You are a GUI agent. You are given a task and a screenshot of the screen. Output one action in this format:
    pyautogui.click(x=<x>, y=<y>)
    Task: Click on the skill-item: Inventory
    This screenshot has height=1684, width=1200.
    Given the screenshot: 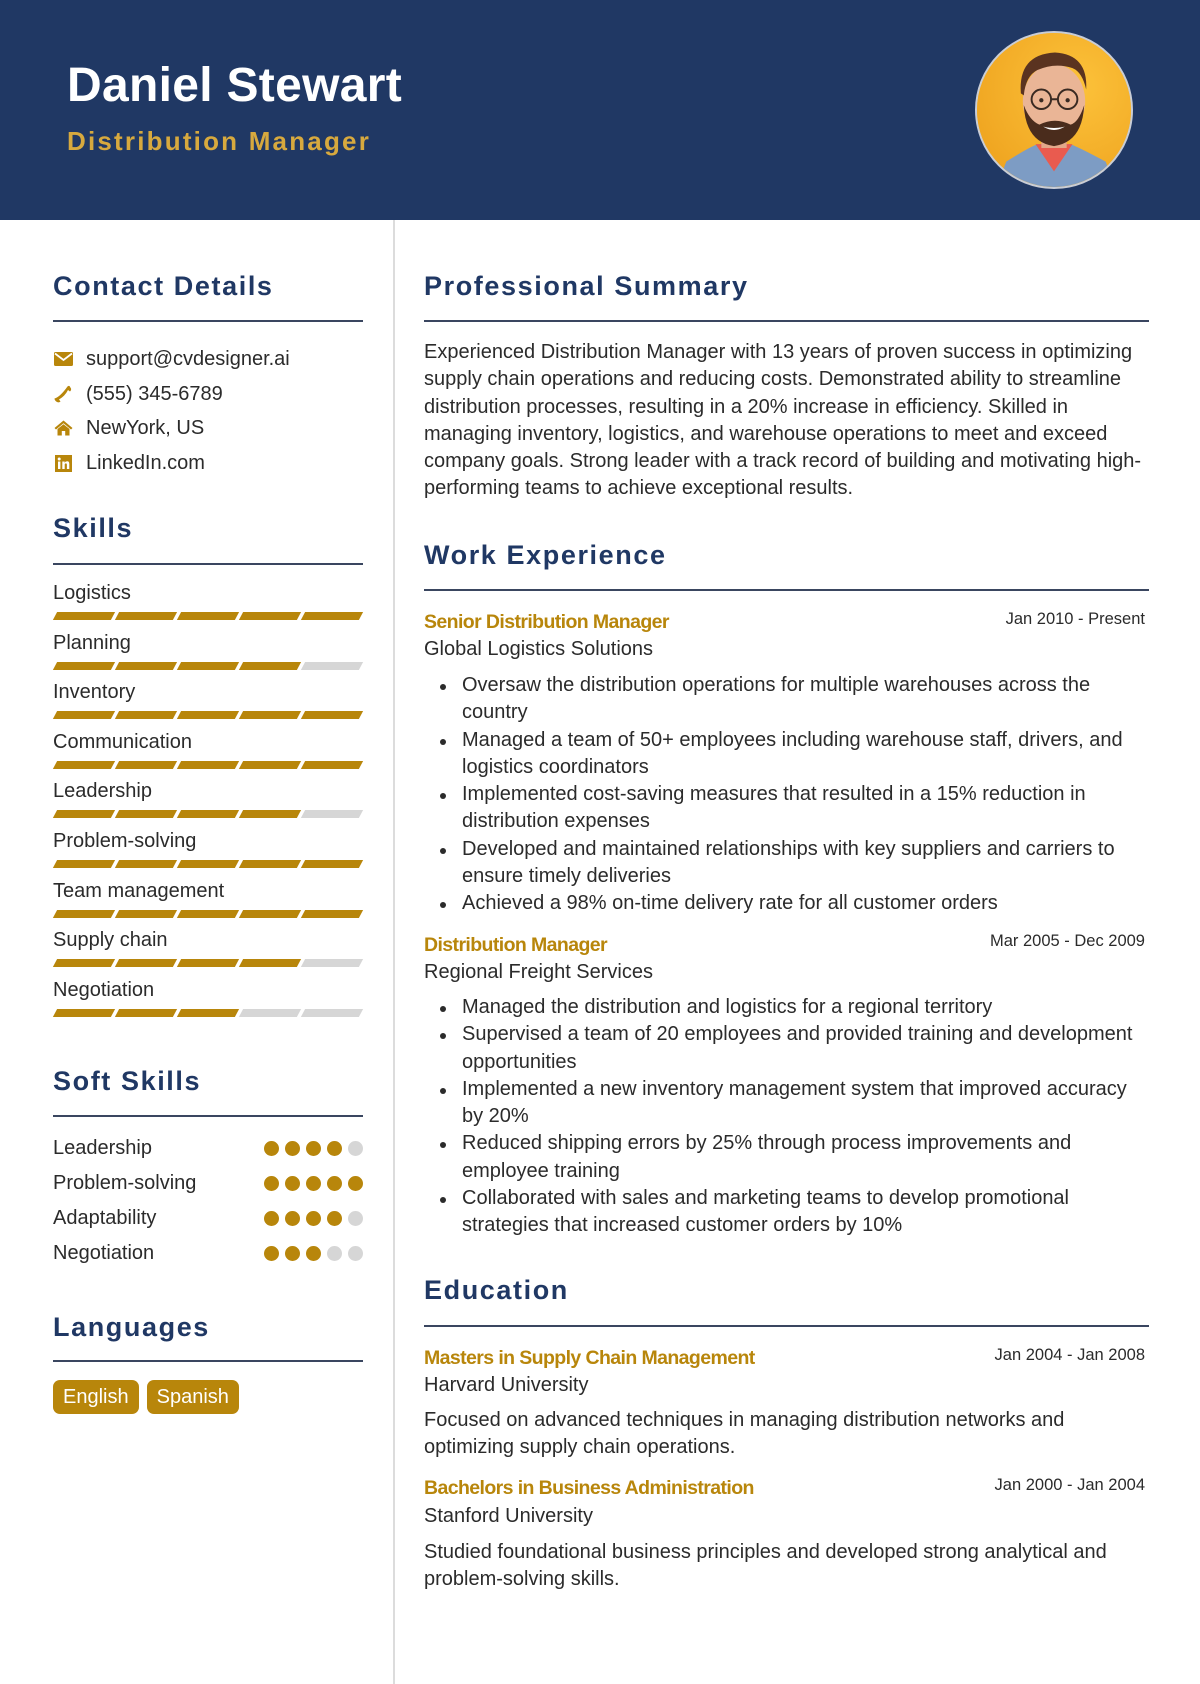 What is the action you would take?
    pyautogui.click(x=208, y=705)
    